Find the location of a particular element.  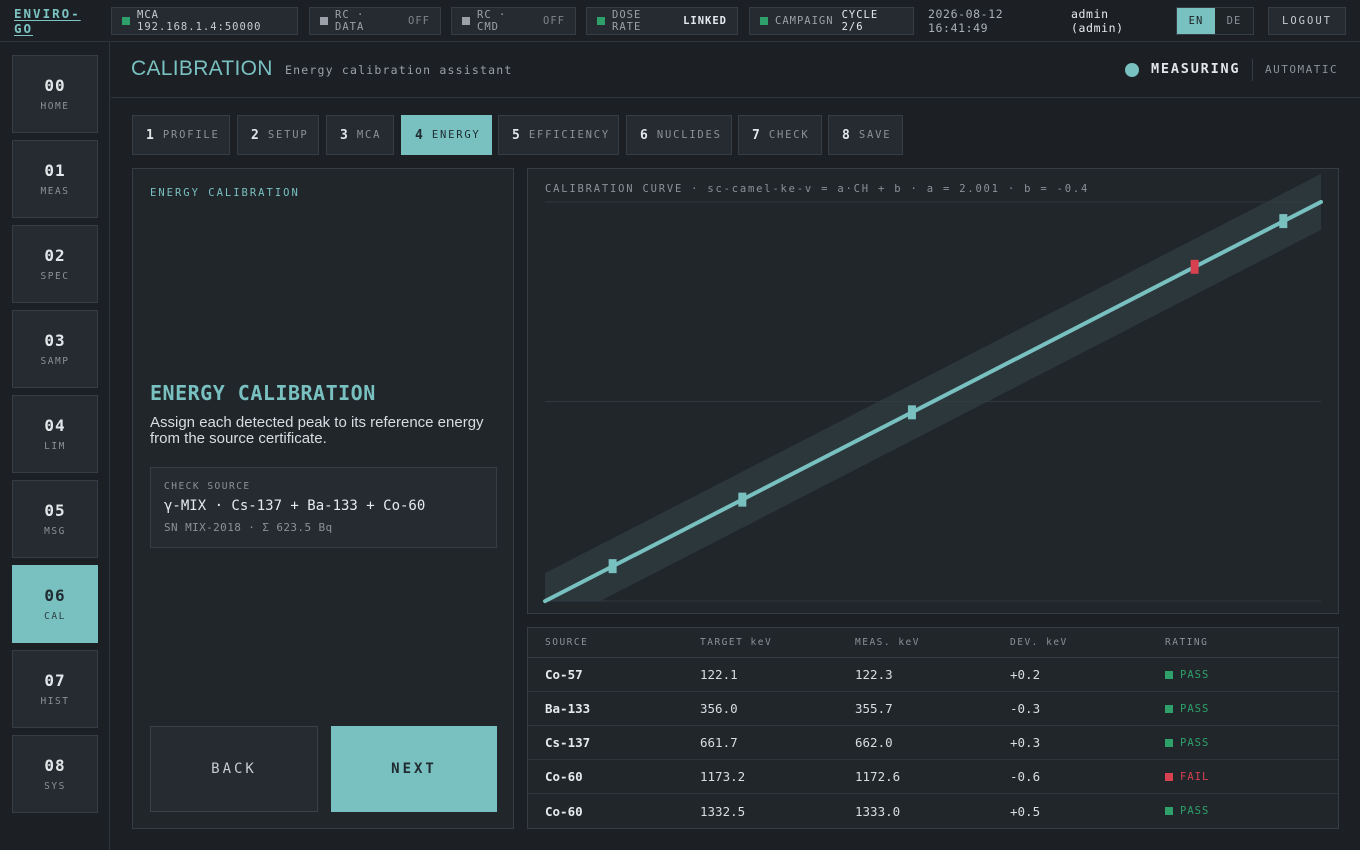

cell-source: Co-60 is located at coordinates (564, 811).